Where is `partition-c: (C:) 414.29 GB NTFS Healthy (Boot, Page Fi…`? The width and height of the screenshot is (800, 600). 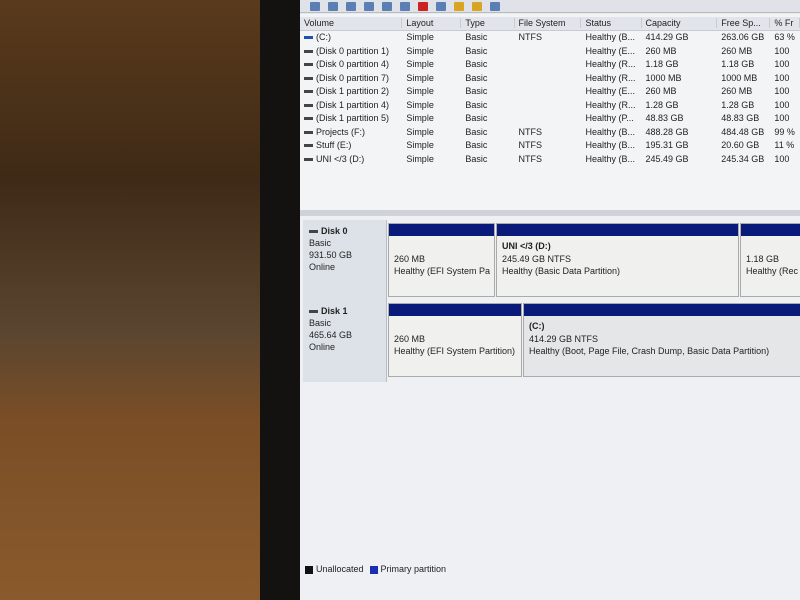
partition-c: (C:) 414.29 GB NTFS Healthy (Boot, Page Fi… is located at coordinates (661, 340).